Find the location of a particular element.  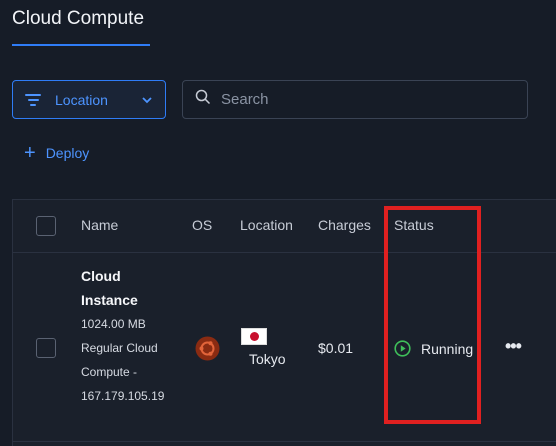

location-filter-label: Location is located at coordinates (81, 99).